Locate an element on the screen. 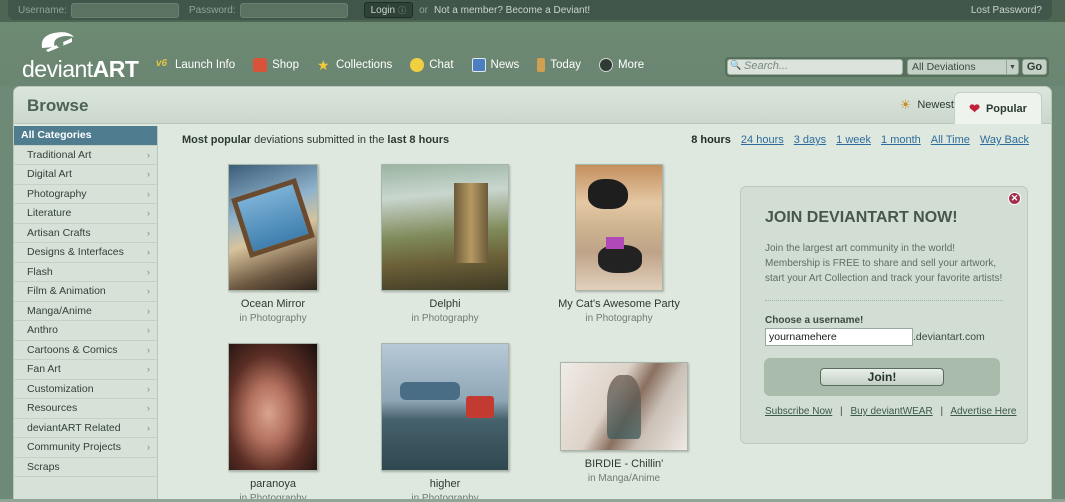 This screenshot has width=1065, height=502. sidebar-category: Digital Art › is located at coordinates (85, 175).